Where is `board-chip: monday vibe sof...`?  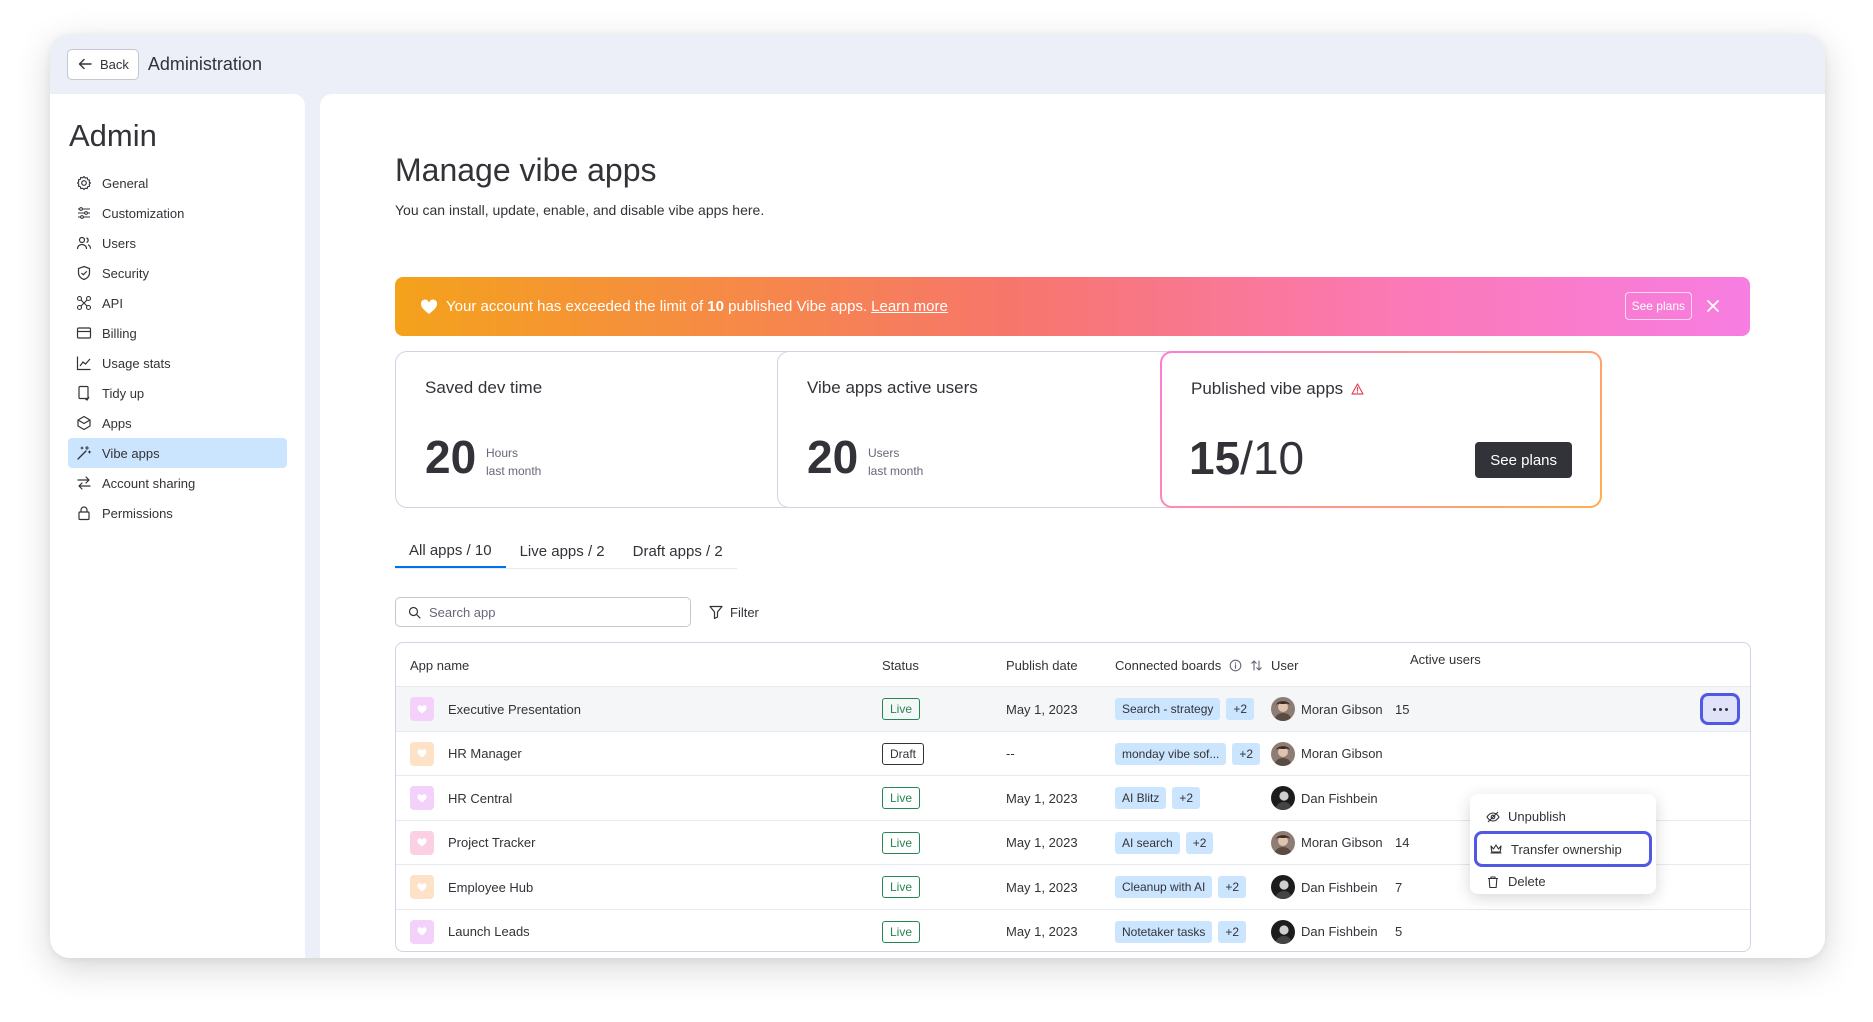
board-chip: monday vibe sof... is located at coordinates (1171, 753).